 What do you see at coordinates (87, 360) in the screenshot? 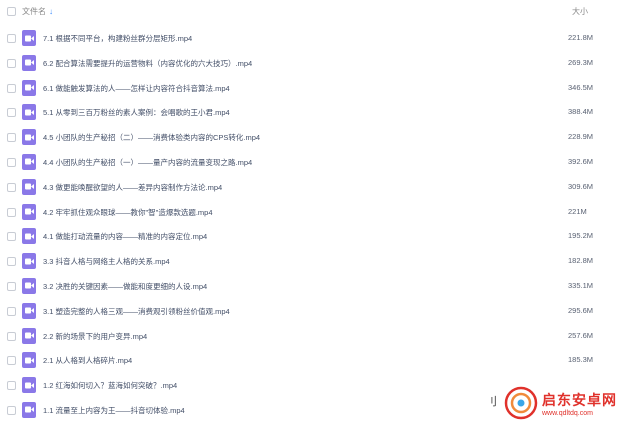
I see `file-name: 2.1 从人格到人格碎片.mp4` at bounding box center [87, 360].